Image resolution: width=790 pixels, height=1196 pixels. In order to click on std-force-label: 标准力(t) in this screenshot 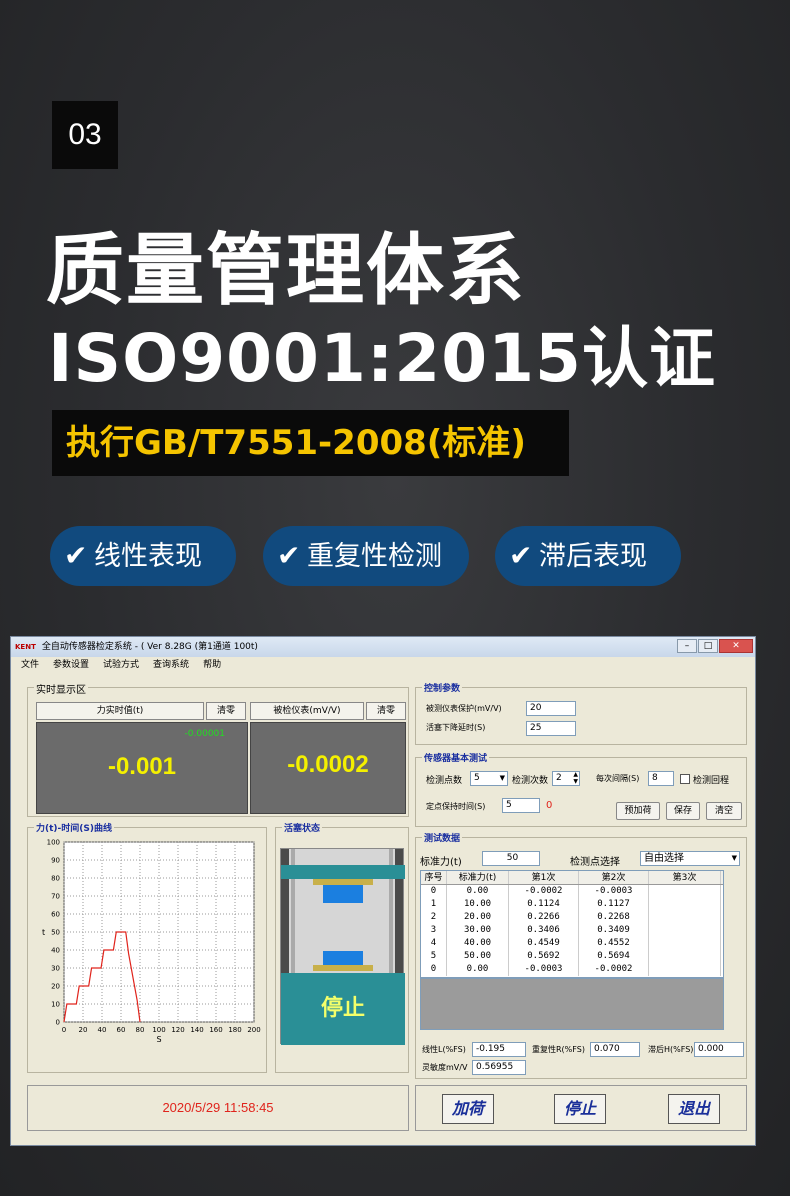, I will do `click(441, 862)`.